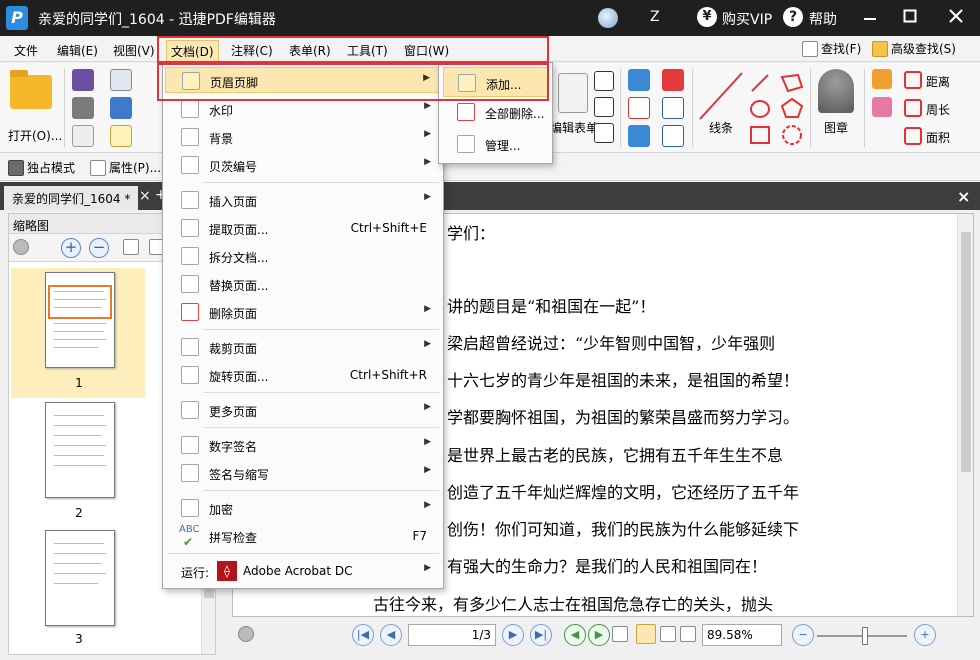 Image resolution: width=980 pixels, height=660 pixels. What do you see at coordinates (452, 635) in the screenshot?
I see `page-number-input: 1/3` at bounding box center [452, 635].